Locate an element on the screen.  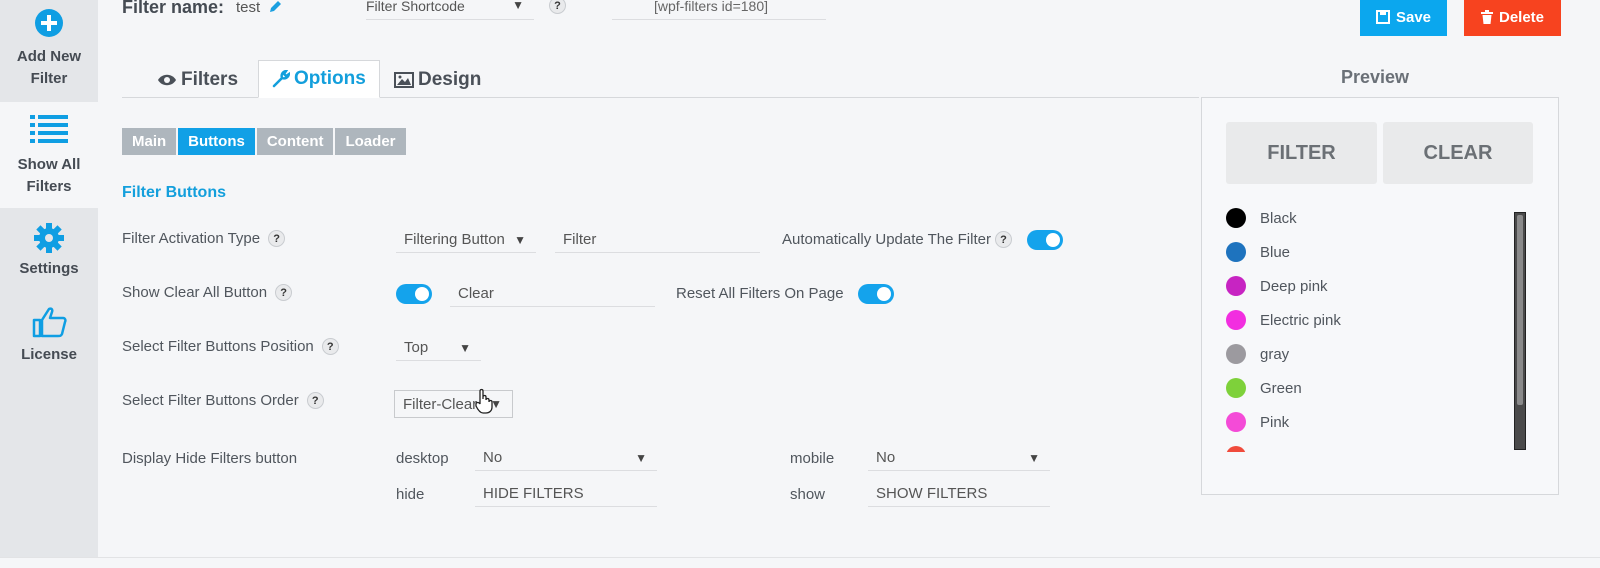
order-select: Filter-Clear ▼ is located at coordinates (453, 404).